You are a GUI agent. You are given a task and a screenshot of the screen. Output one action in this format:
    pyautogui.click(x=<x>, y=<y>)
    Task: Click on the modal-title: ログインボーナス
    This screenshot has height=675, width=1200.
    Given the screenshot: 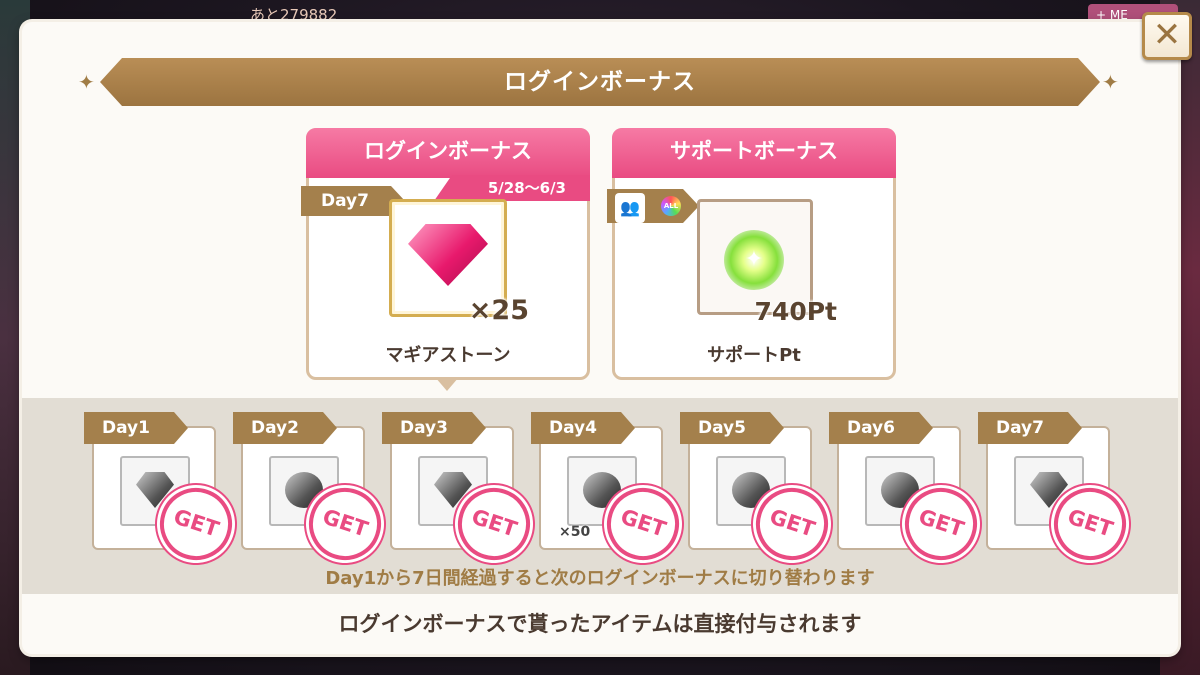 What is the action you would take?
    pyautogui.click(x=600, y=82)
    